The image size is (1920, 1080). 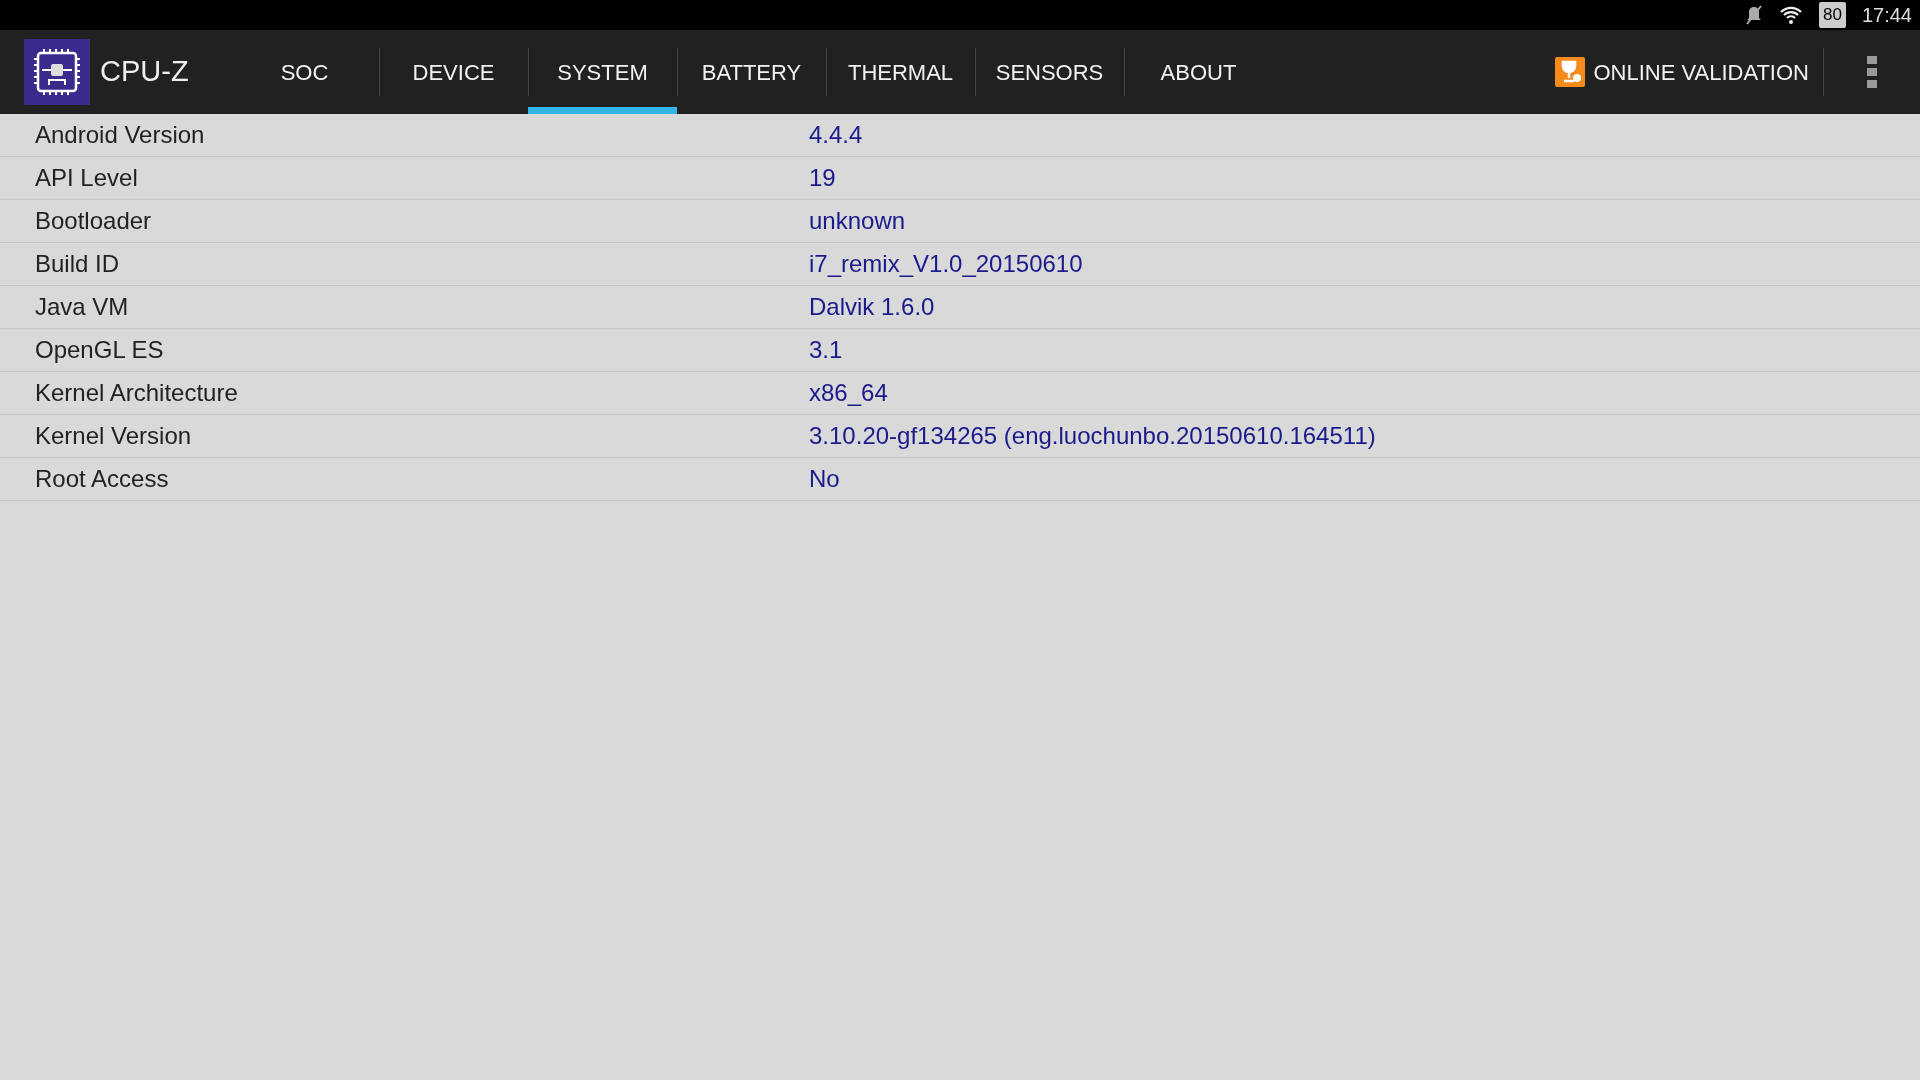 I want to click on clock-text: 17:44, so click(x=1886, y=15).